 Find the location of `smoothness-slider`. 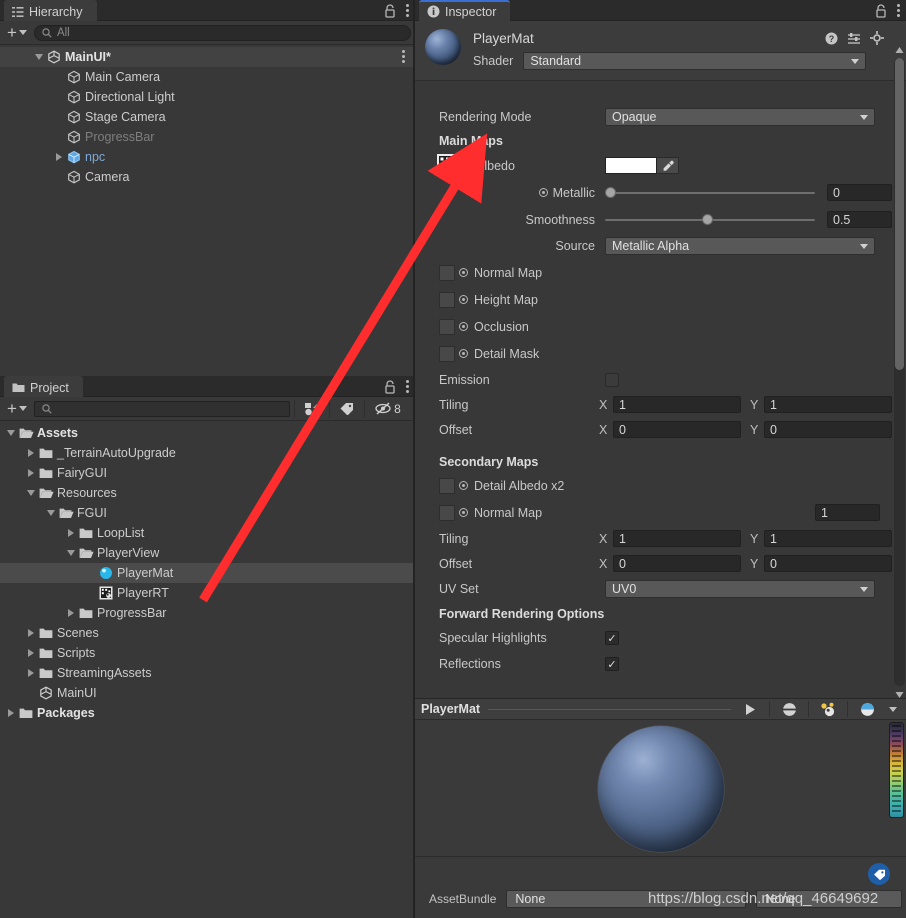

smoothness-slider is located at coordinates (710, 219).